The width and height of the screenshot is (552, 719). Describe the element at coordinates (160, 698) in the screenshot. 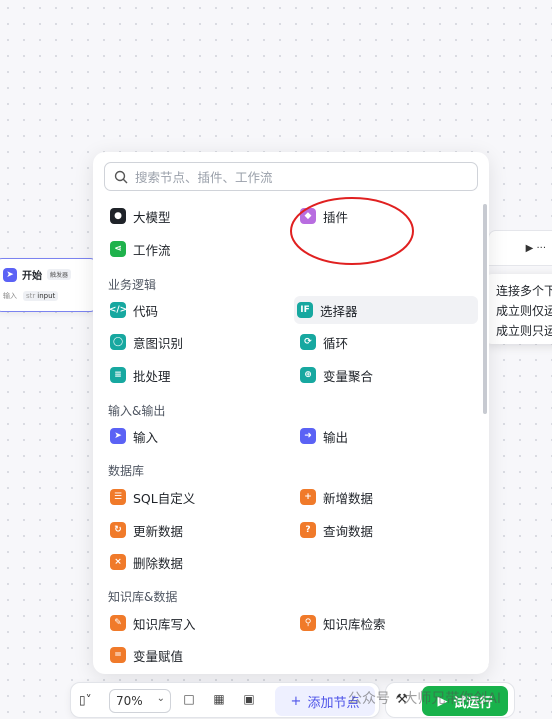

I see `chevron-down-icon: ⌄` at that location.